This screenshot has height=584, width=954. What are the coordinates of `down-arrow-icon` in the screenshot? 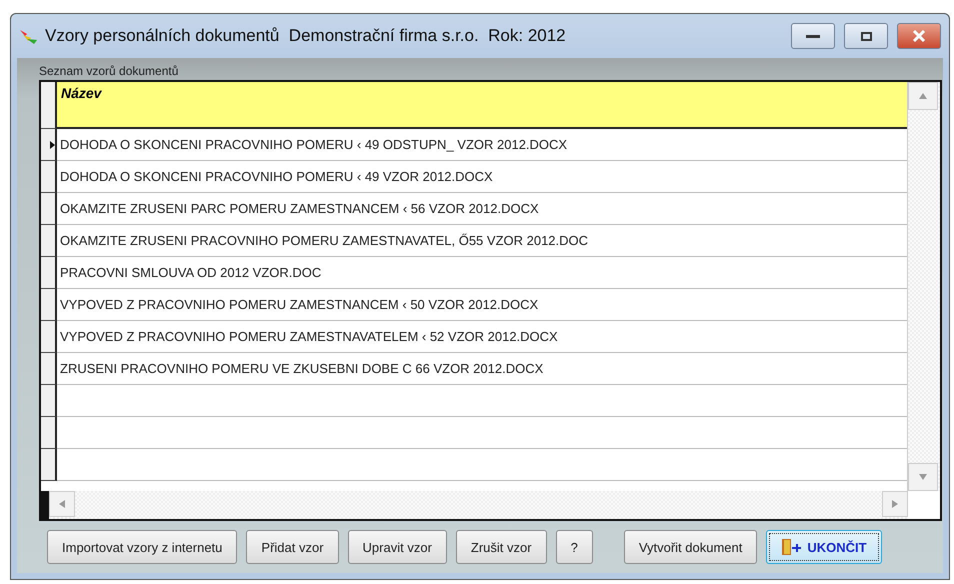 It's located at (923, 477).